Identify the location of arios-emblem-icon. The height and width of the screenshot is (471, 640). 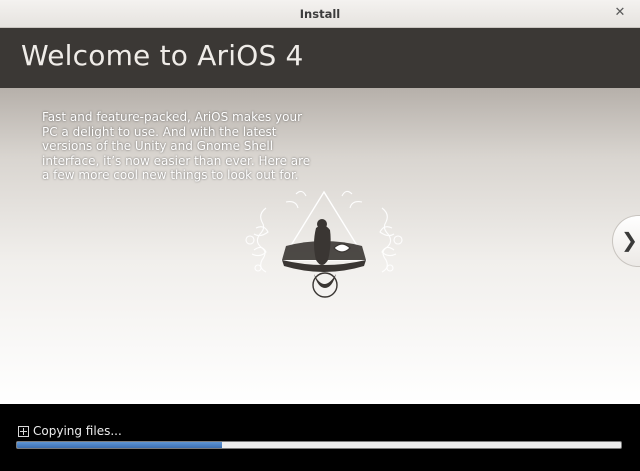
(324, 244).